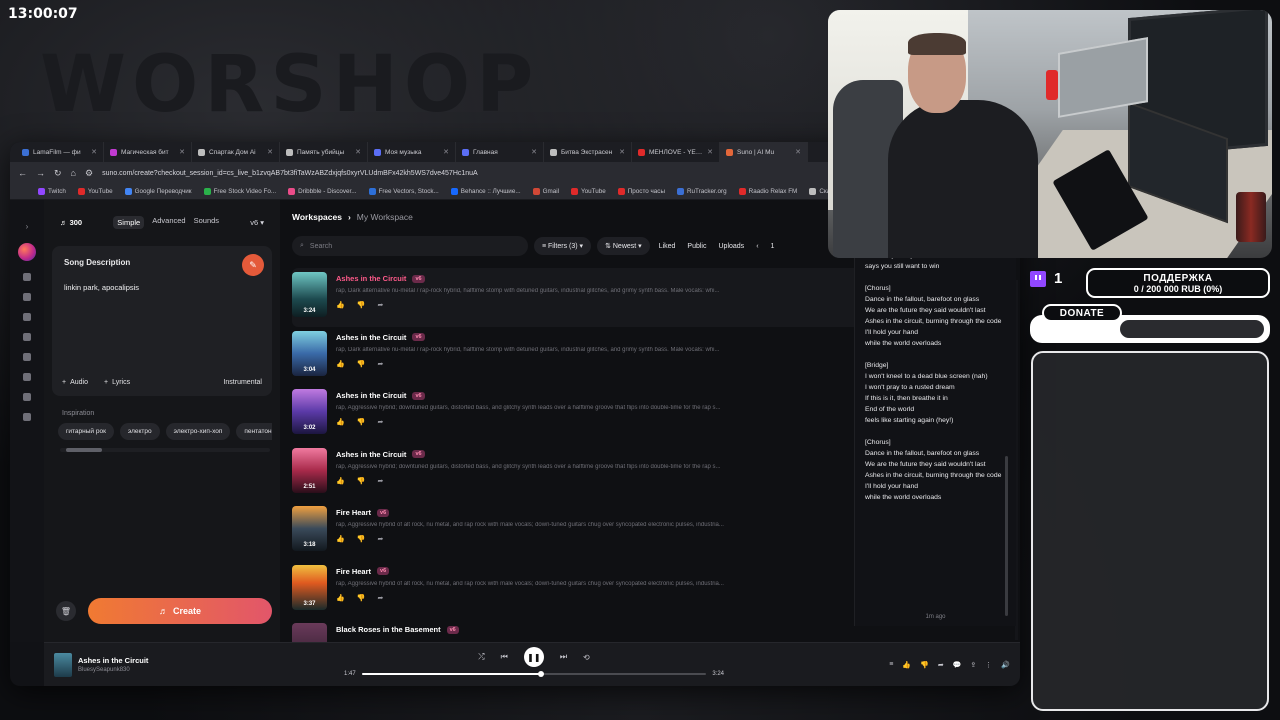  Describe the element at coordinates (732, 246) in the screenshot. I see `uploads-filter: Uploads` at that location.